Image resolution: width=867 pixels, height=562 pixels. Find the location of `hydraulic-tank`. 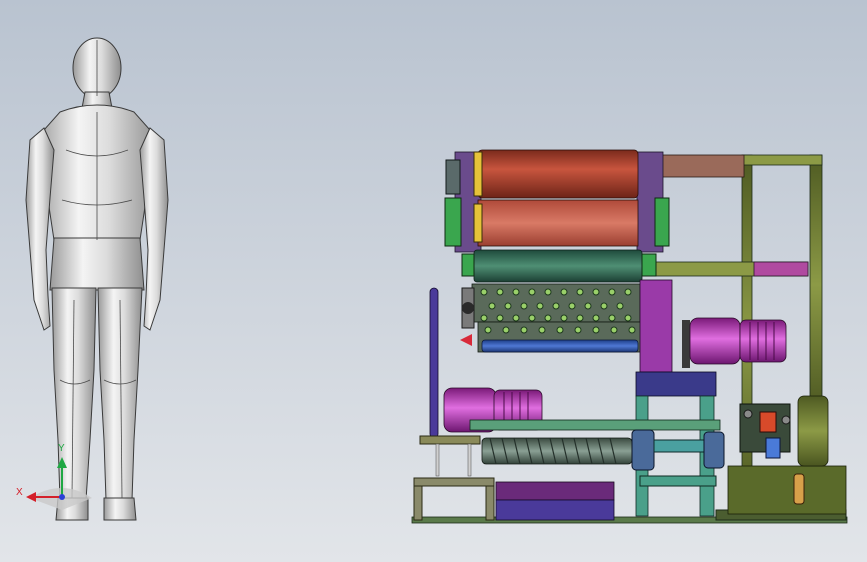

hydraulic-tank is located at coordinates (787, 490).